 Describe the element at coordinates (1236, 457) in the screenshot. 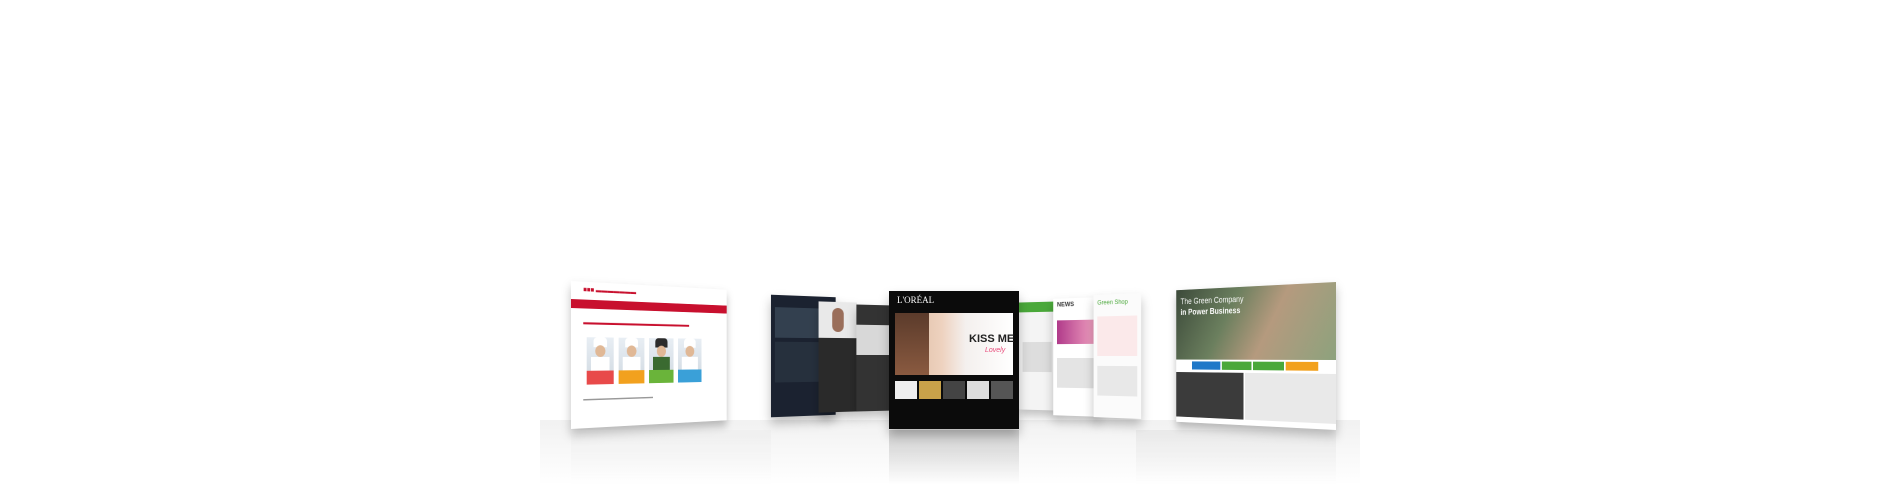

I see `reflection-right` at that location.